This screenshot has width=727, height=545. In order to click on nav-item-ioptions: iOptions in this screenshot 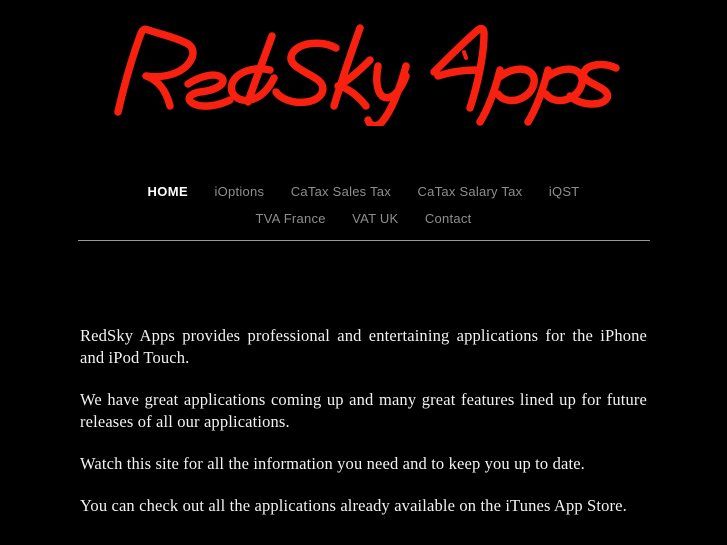, I will do `click(240, 191)`.